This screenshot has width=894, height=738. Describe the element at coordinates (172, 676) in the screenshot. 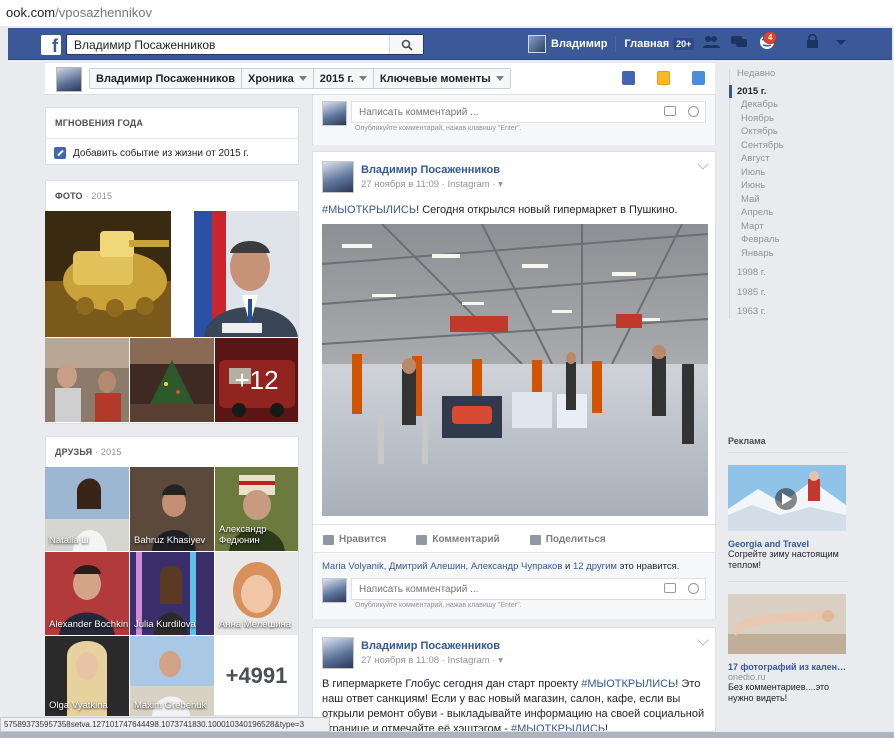

I see `friend-tile: Maxim Grebenuk` at that location.